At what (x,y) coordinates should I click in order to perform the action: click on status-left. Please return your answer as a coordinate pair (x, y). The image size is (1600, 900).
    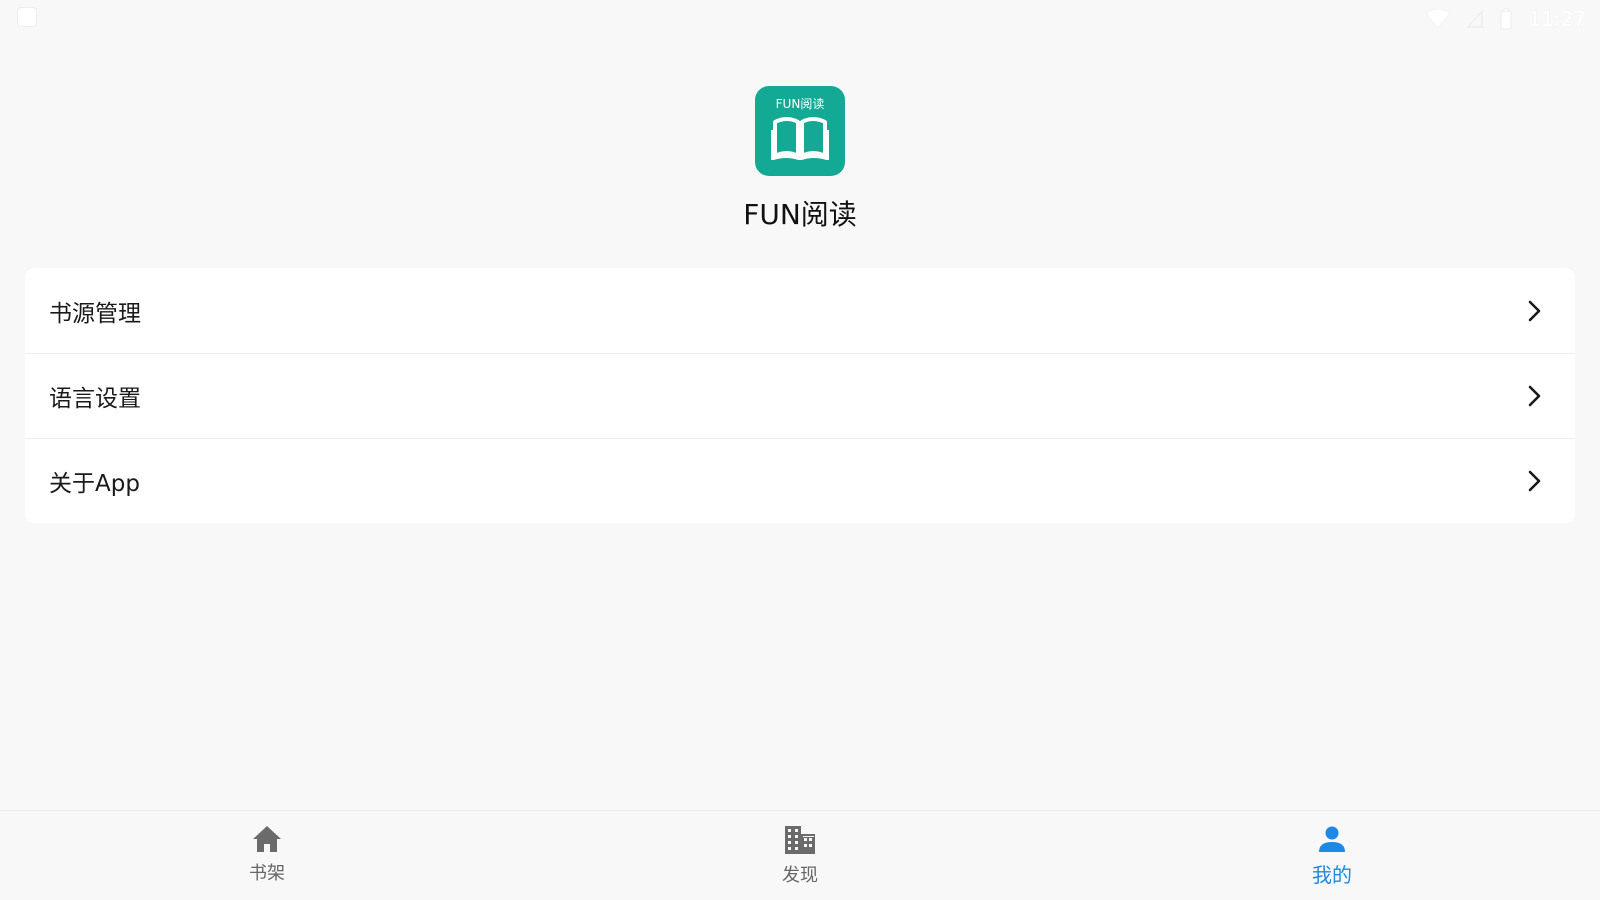
    Looking at the image, I should click on (27, 19).